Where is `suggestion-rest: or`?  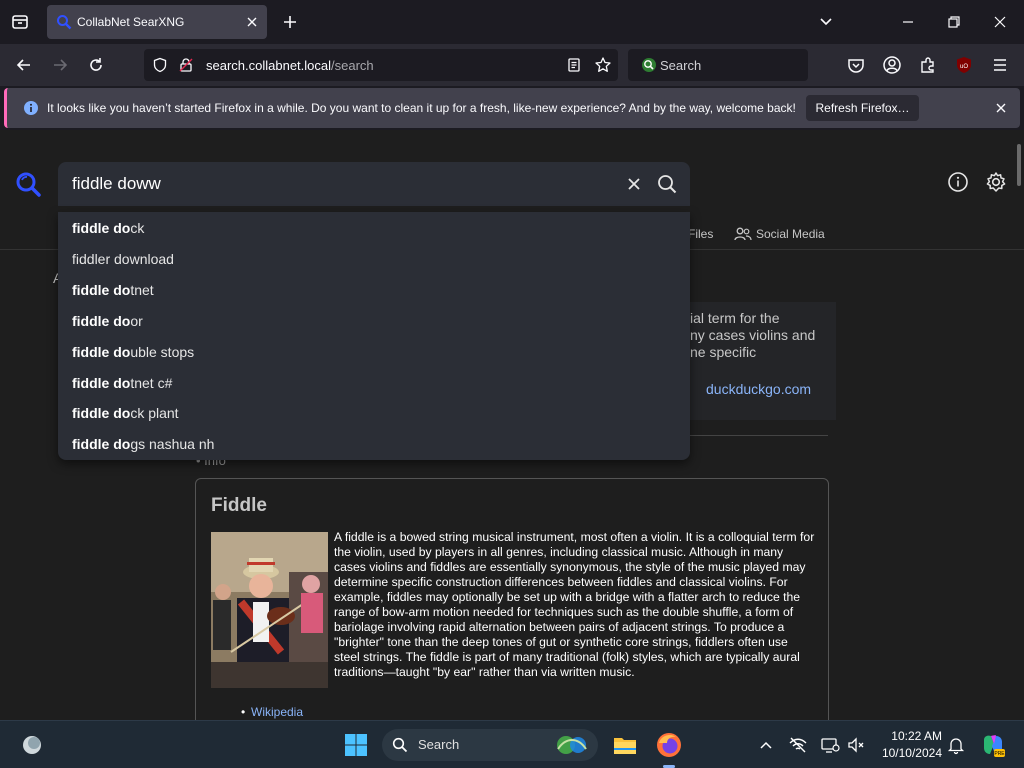
suggestion-rest: or is located at coordinates (136, 321).